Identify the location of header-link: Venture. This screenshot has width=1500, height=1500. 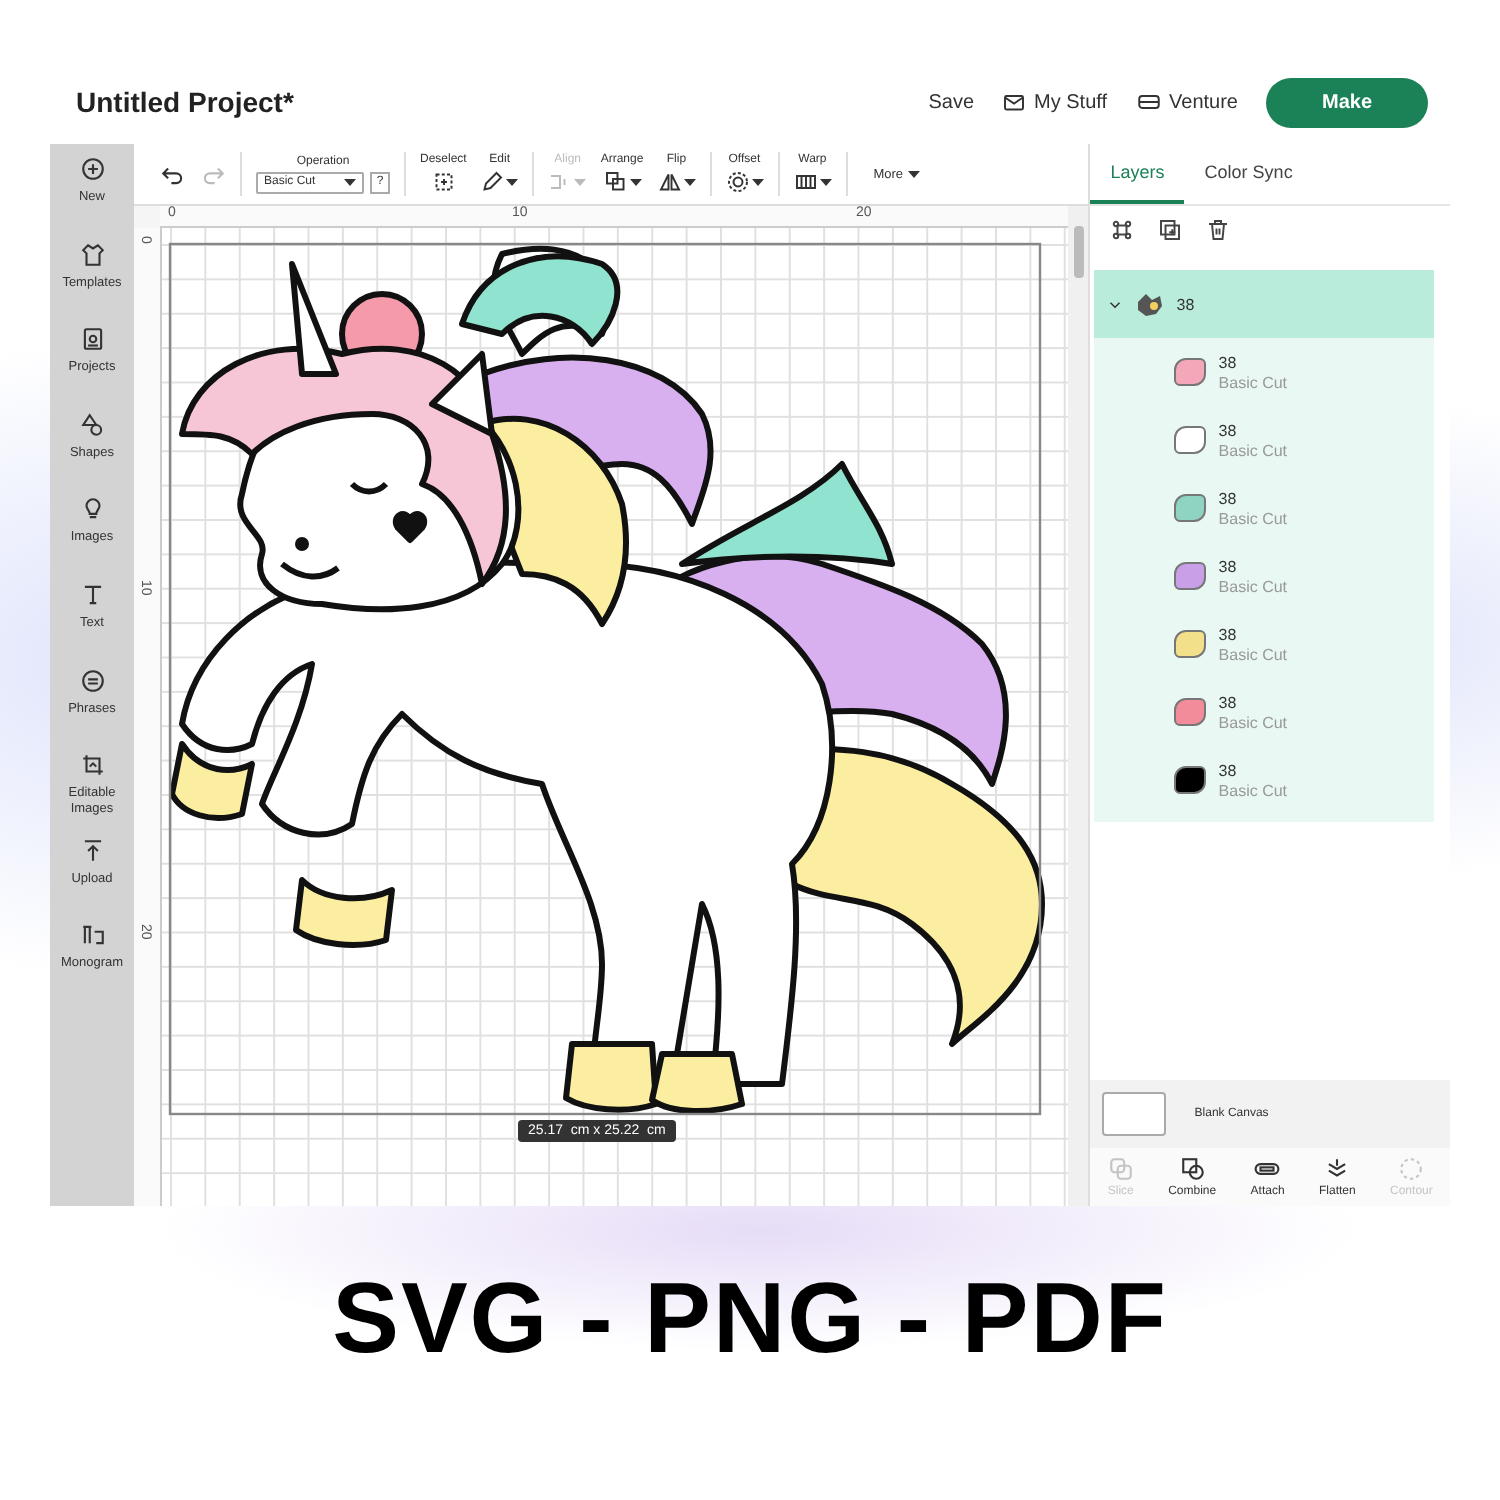
(1186, 102).